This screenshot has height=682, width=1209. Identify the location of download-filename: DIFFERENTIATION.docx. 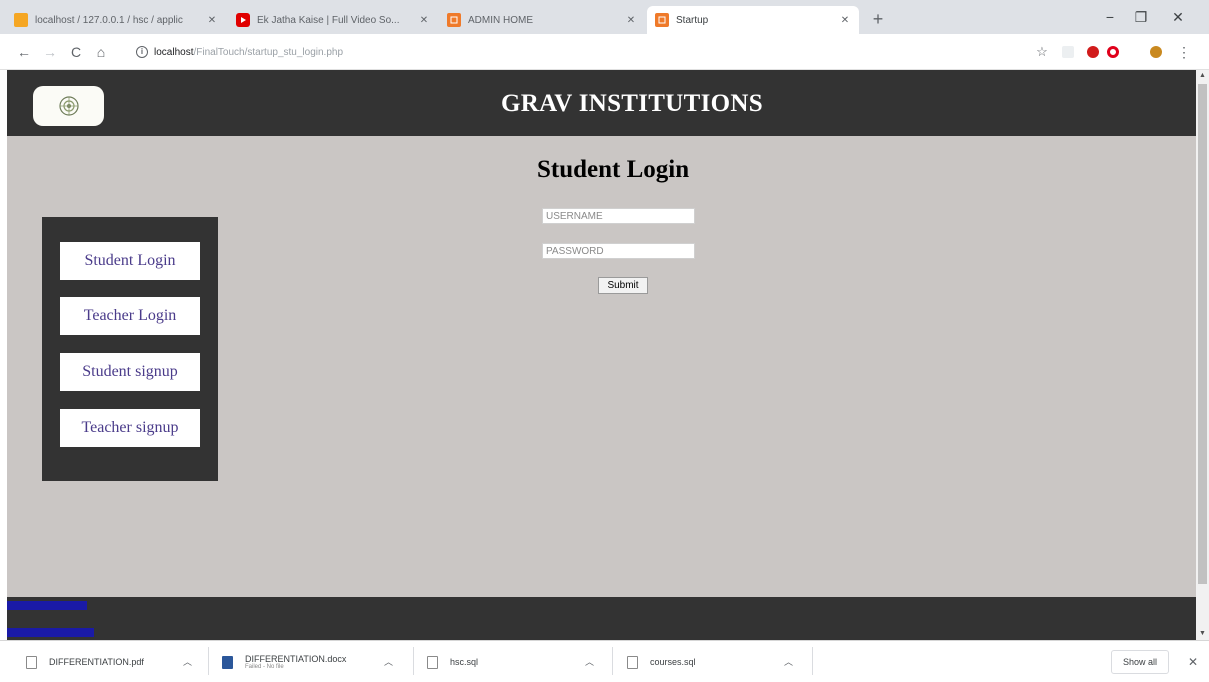
(296, 659).